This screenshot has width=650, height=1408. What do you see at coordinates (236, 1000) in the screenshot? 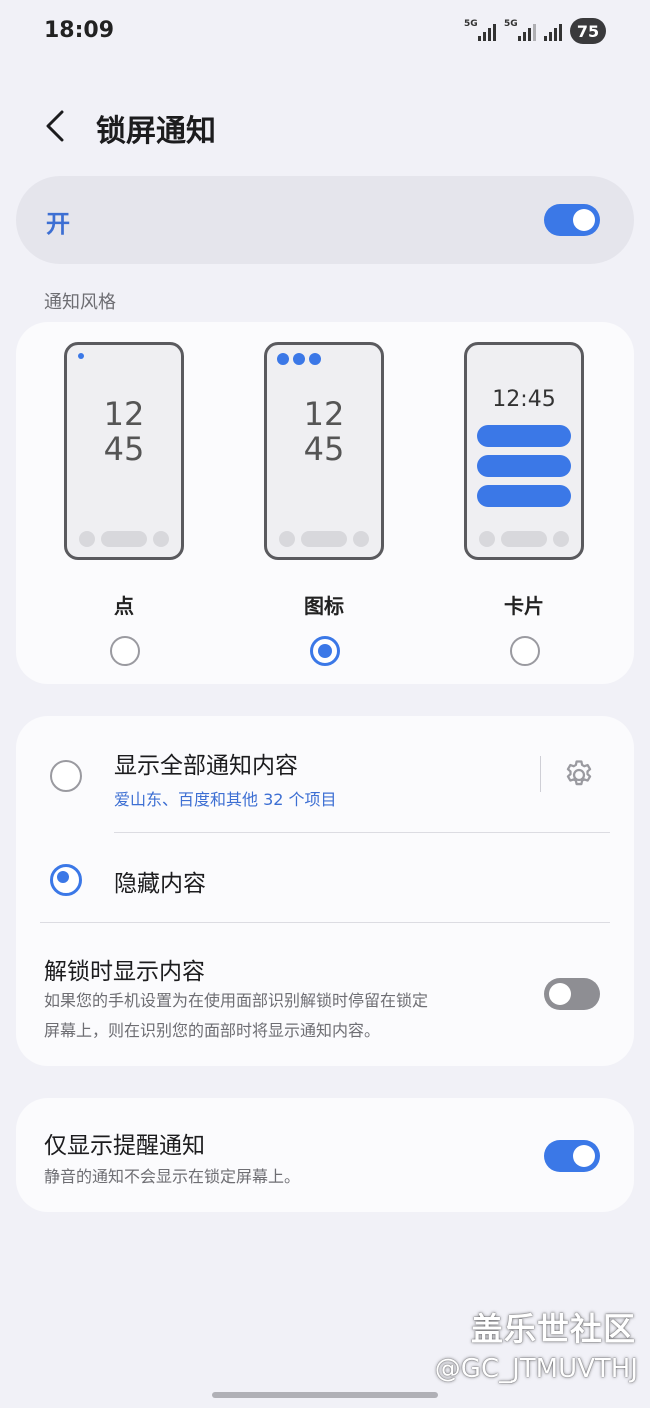
I see `unlock-show-desc-line1: 如果您的手机设置为在使用面部识别解锁时停留在锁定` at bounding box center [236, 1000].